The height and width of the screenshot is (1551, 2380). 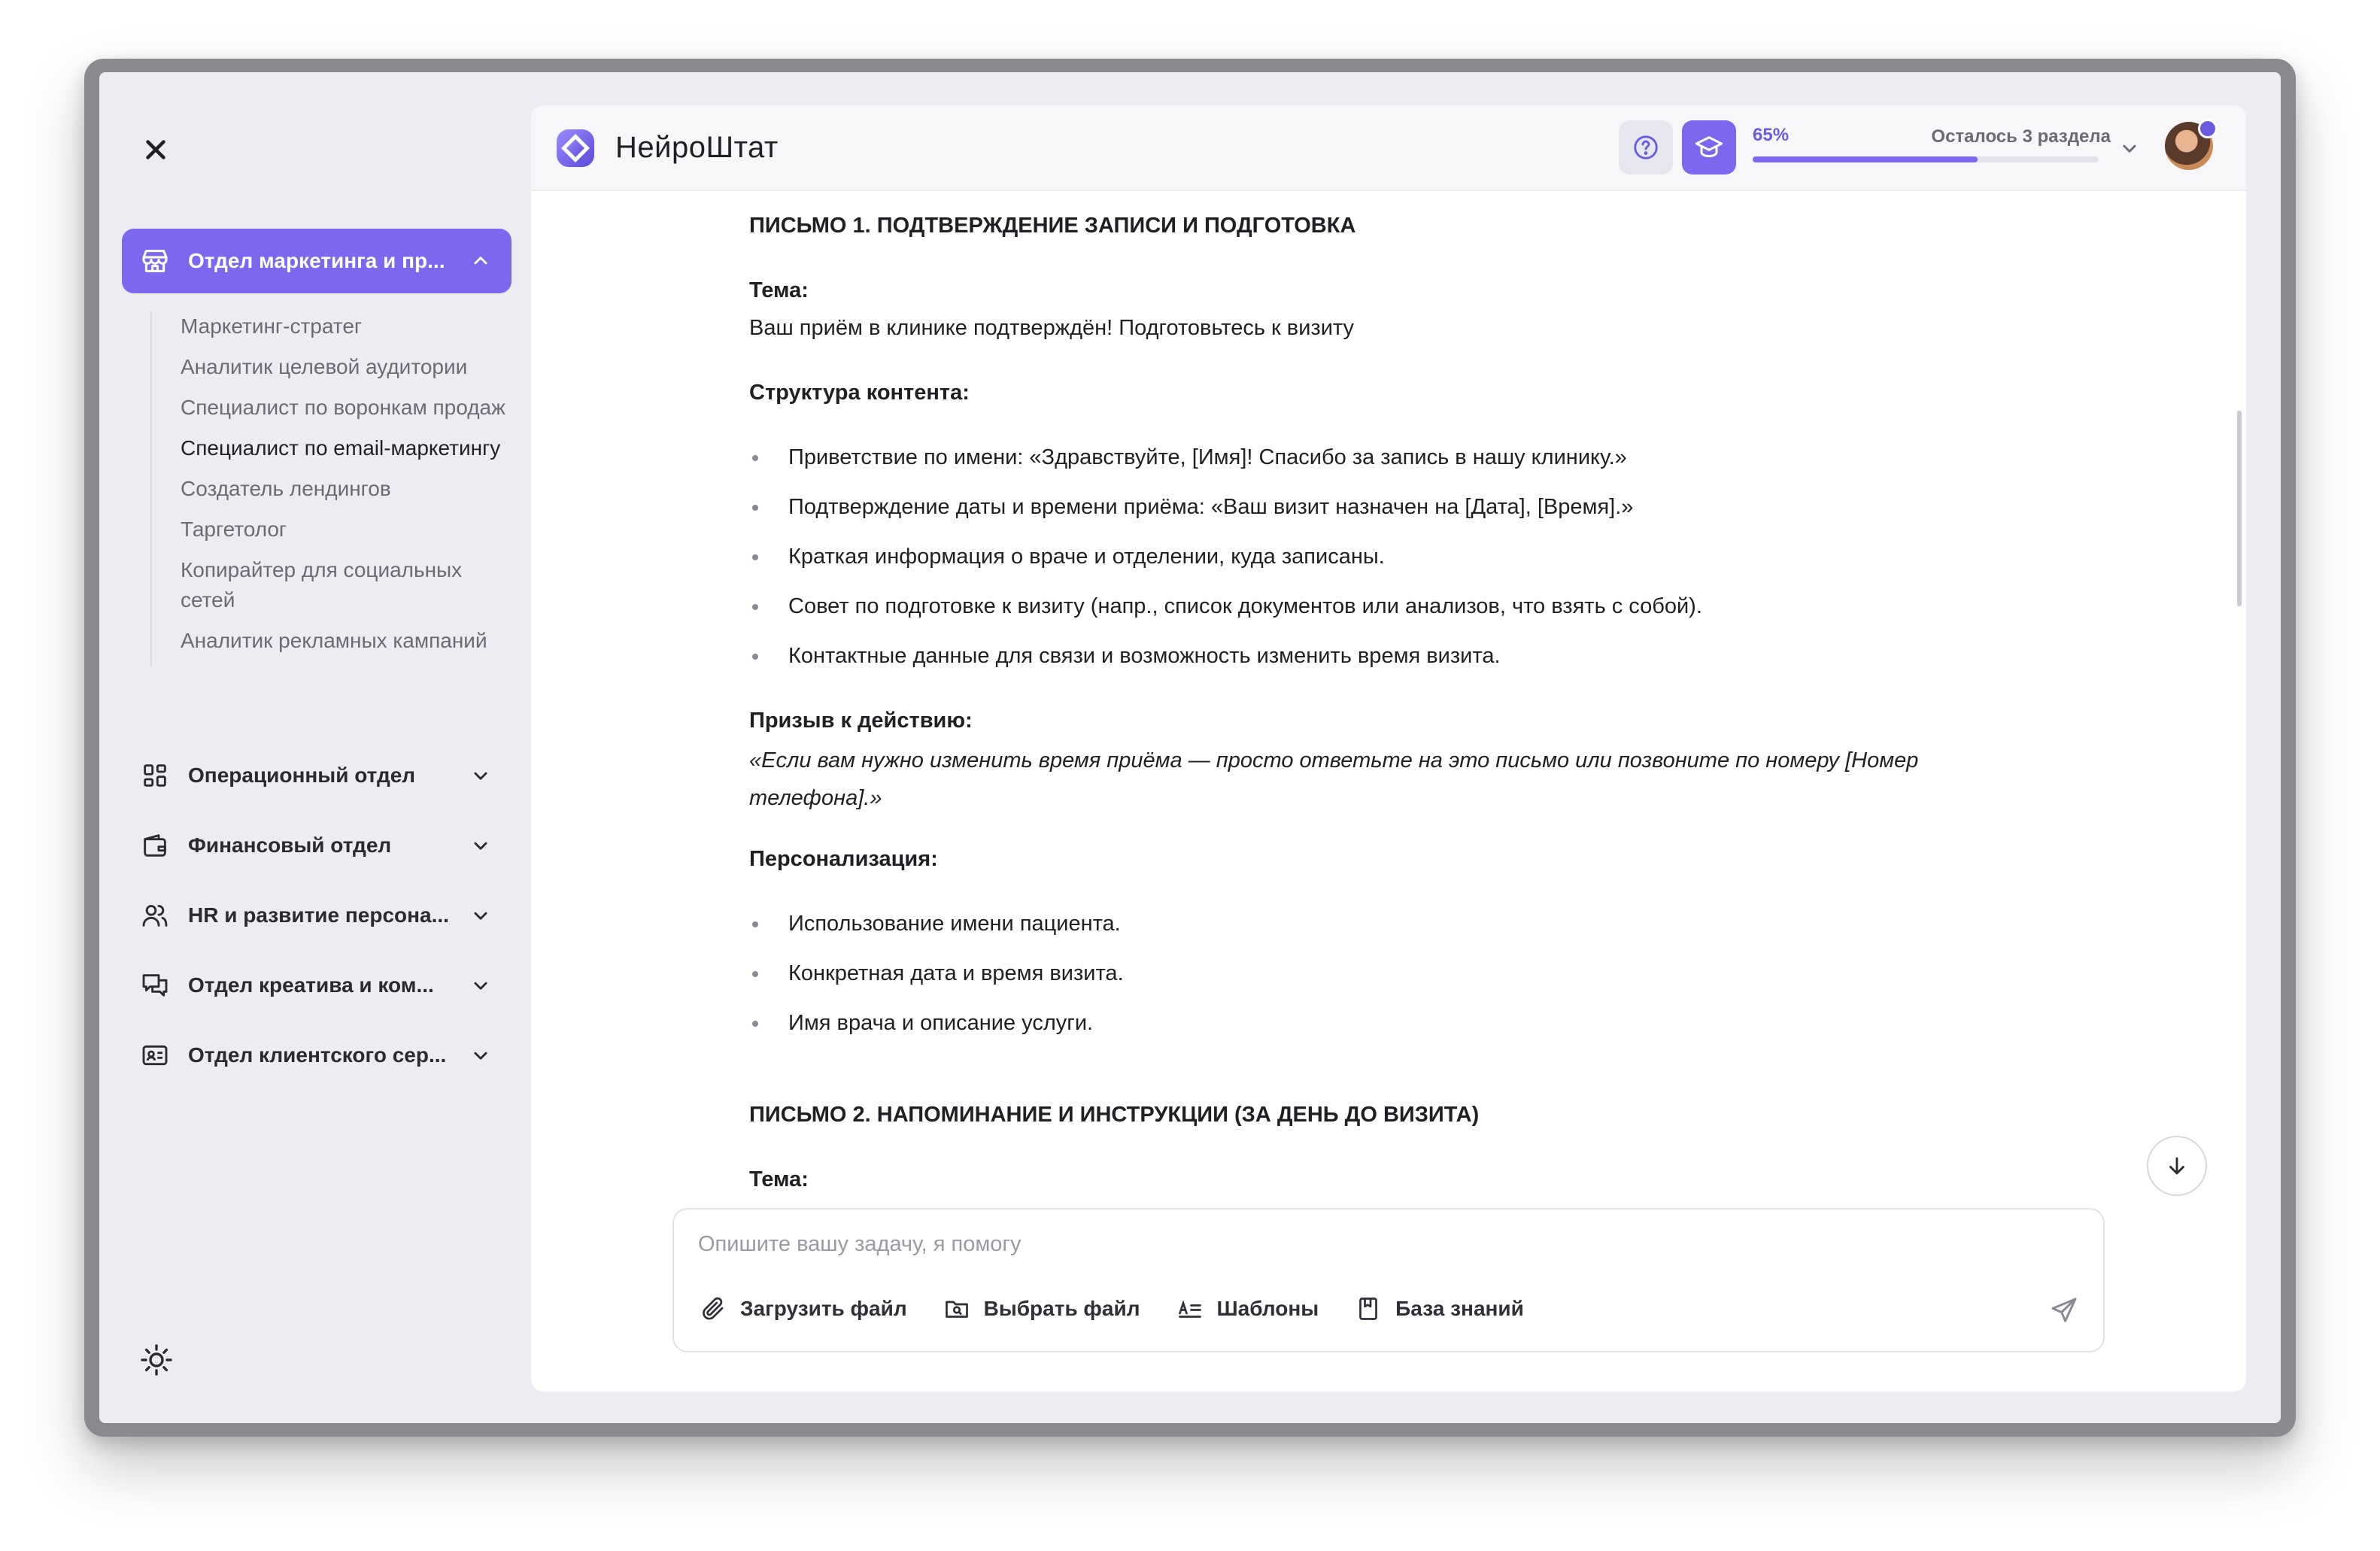 I want to click on users-icon, so click(x=155, y=915).